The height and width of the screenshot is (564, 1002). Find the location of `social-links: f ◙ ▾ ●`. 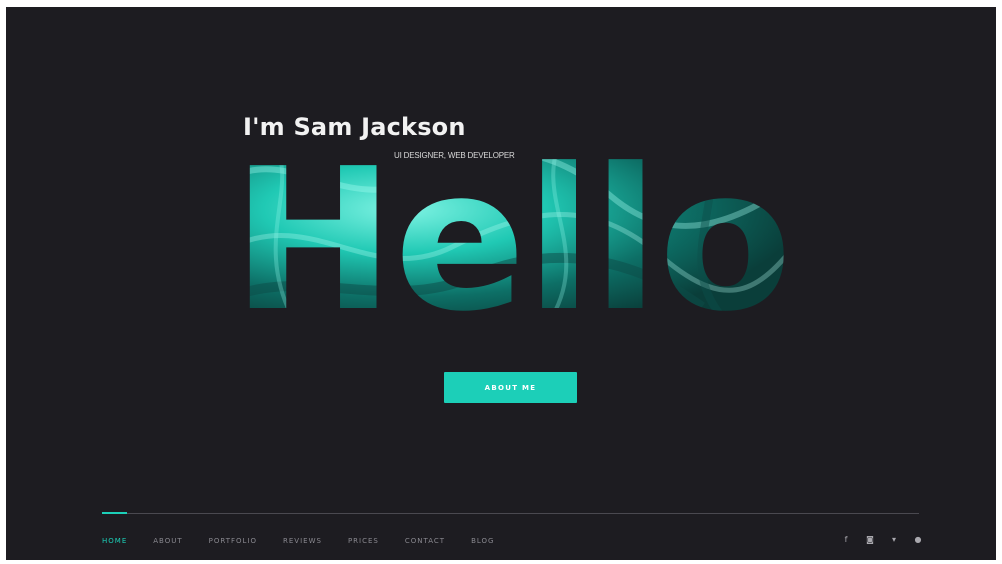

social-links: f ◙ ▾ ● is located at coordinates (882, 539).